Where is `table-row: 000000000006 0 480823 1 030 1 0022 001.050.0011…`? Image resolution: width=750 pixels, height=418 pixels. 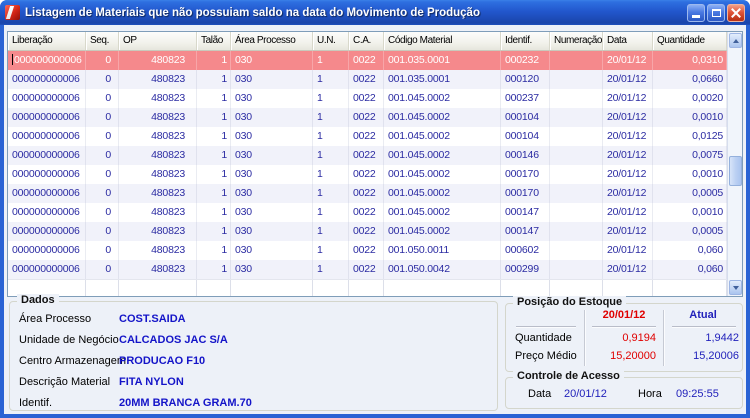 table-row: 000000000006 0 480823 1 030 1 0022 001.050.0011… is located at coordinates (375, 250).